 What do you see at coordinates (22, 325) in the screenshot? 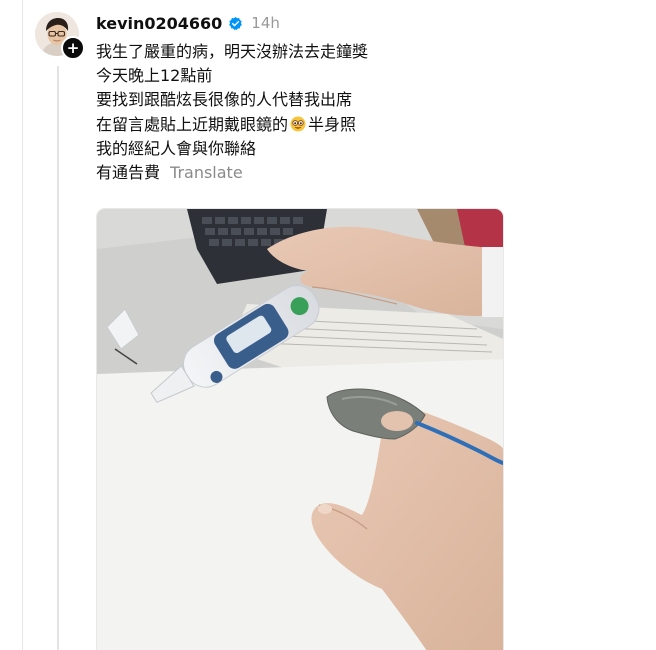
I see `column-divider` at bounding box center [22, 325].